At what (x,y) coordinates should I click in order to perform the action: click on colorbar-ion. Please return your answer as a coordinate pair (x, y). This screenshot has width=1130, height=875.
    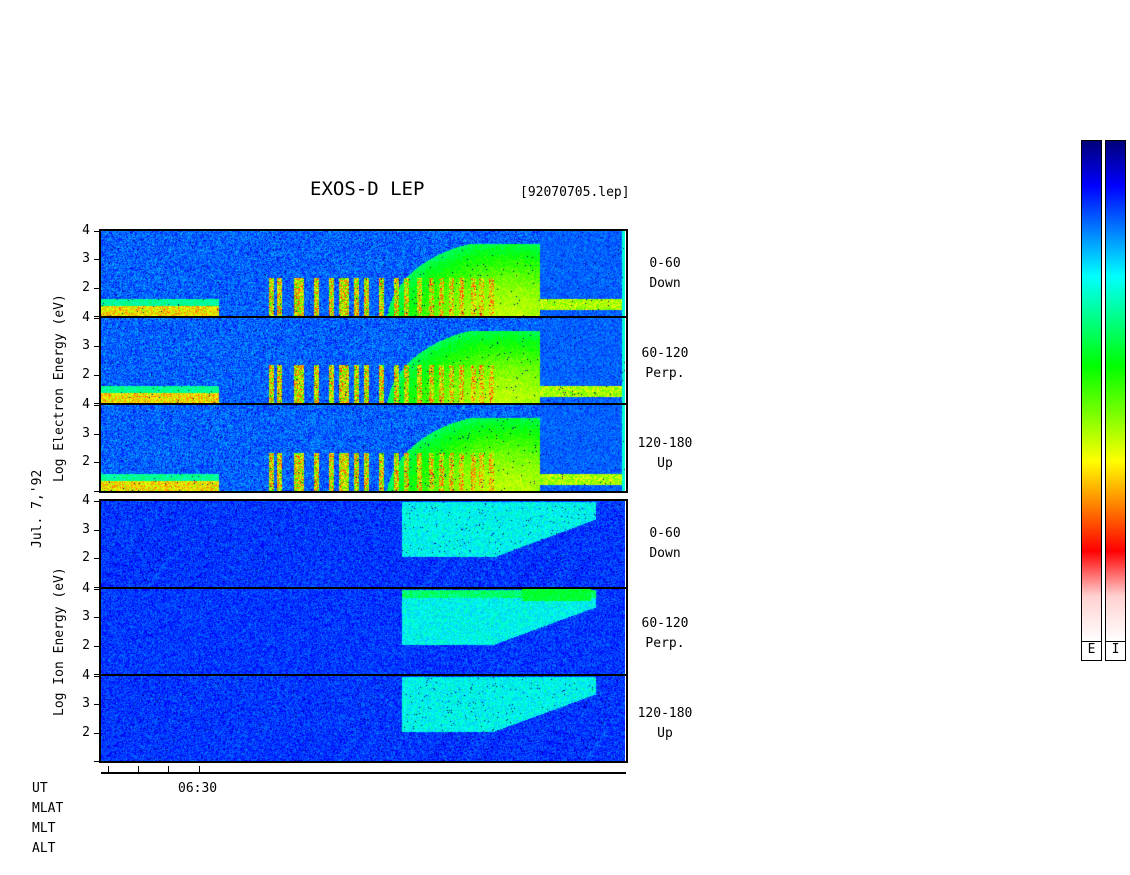
    Looking at the image, I should click on (1115, 391).